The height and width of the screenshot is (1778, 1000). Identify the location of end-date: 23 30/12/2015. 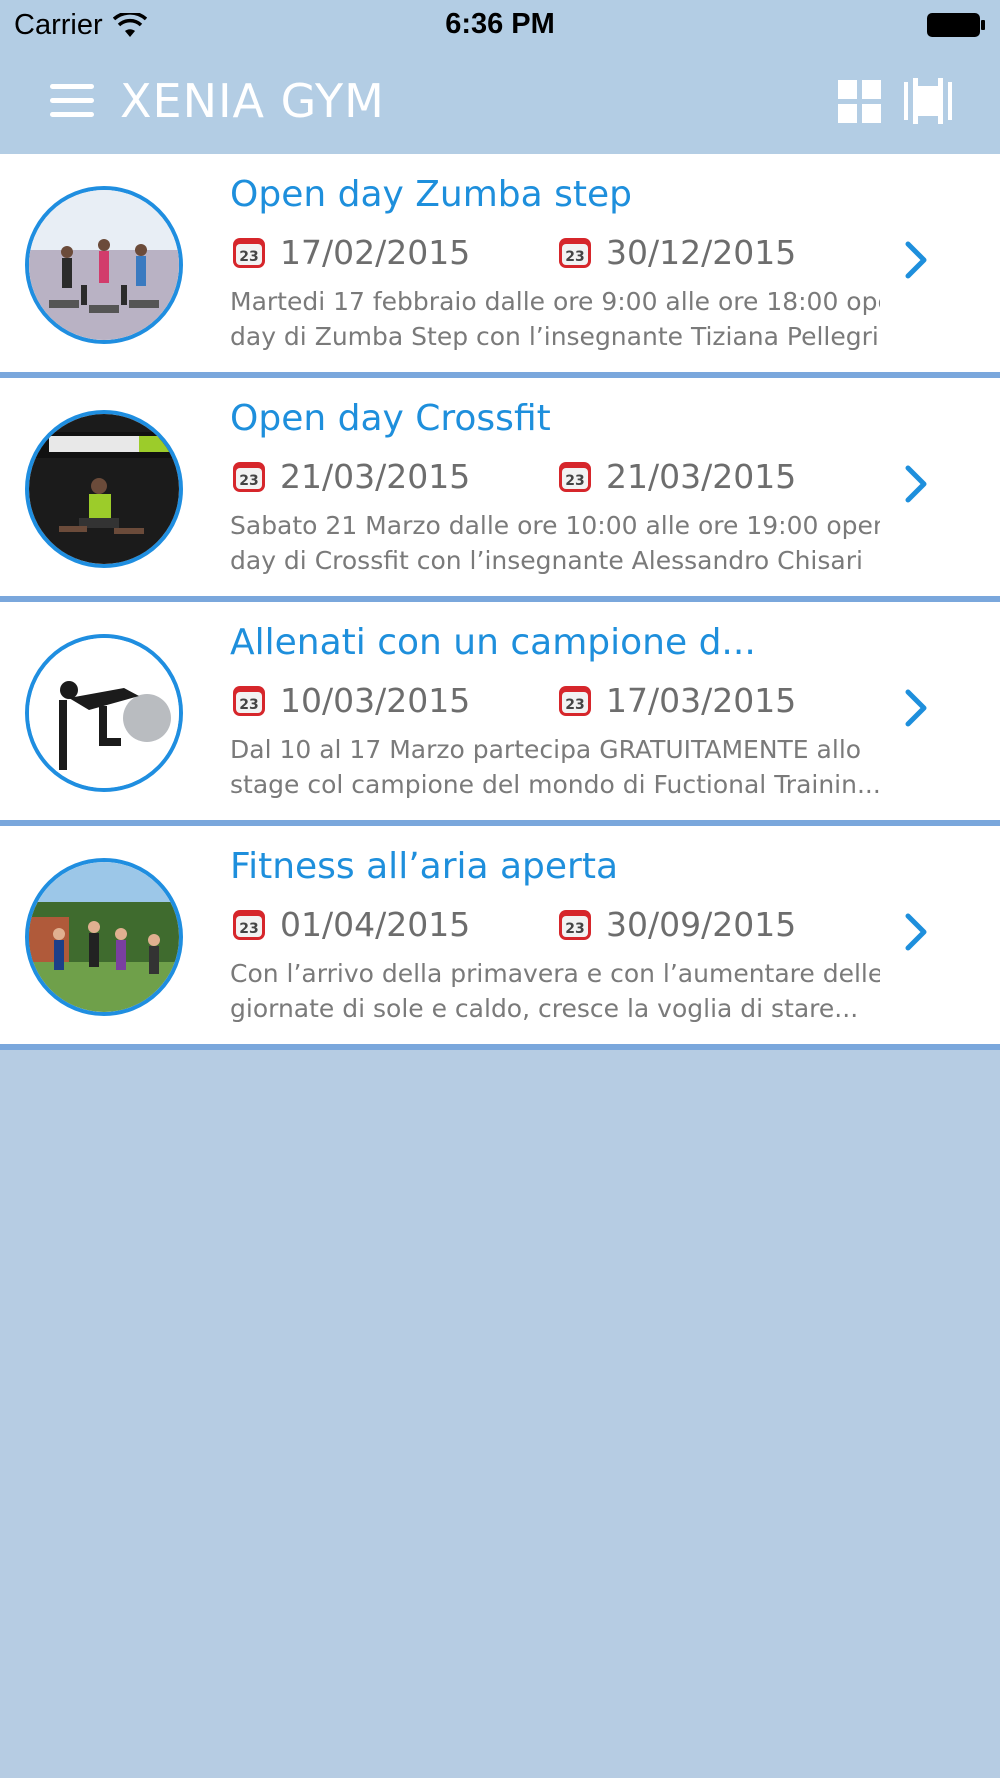
(677, 252).